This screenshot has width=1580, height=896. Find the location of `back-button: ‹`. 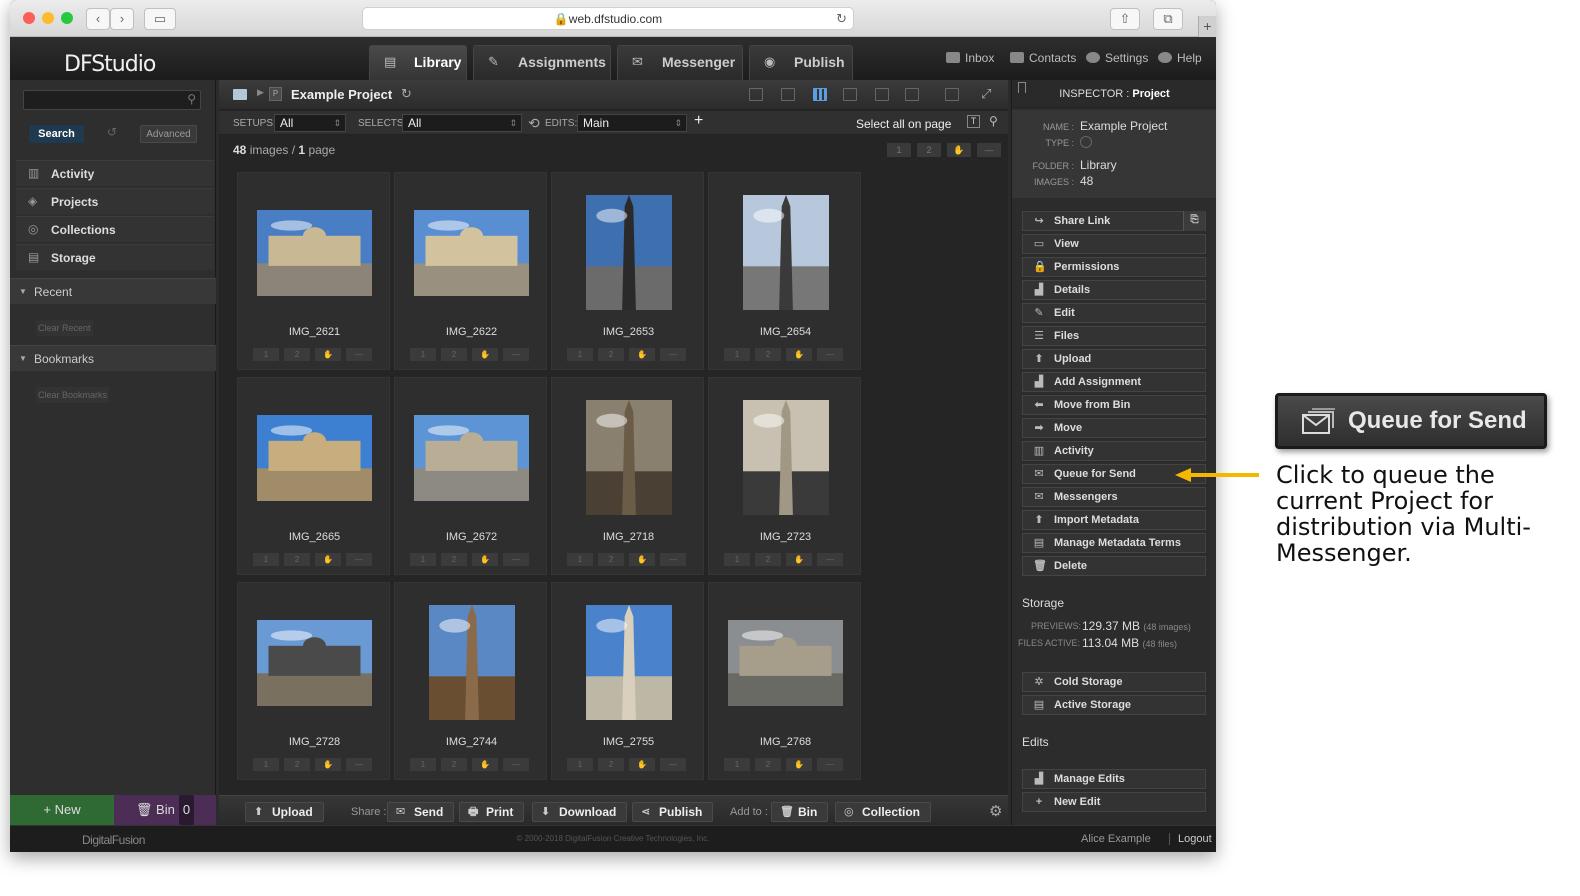

back-button: ‹ is located at coordinates (98, 19).